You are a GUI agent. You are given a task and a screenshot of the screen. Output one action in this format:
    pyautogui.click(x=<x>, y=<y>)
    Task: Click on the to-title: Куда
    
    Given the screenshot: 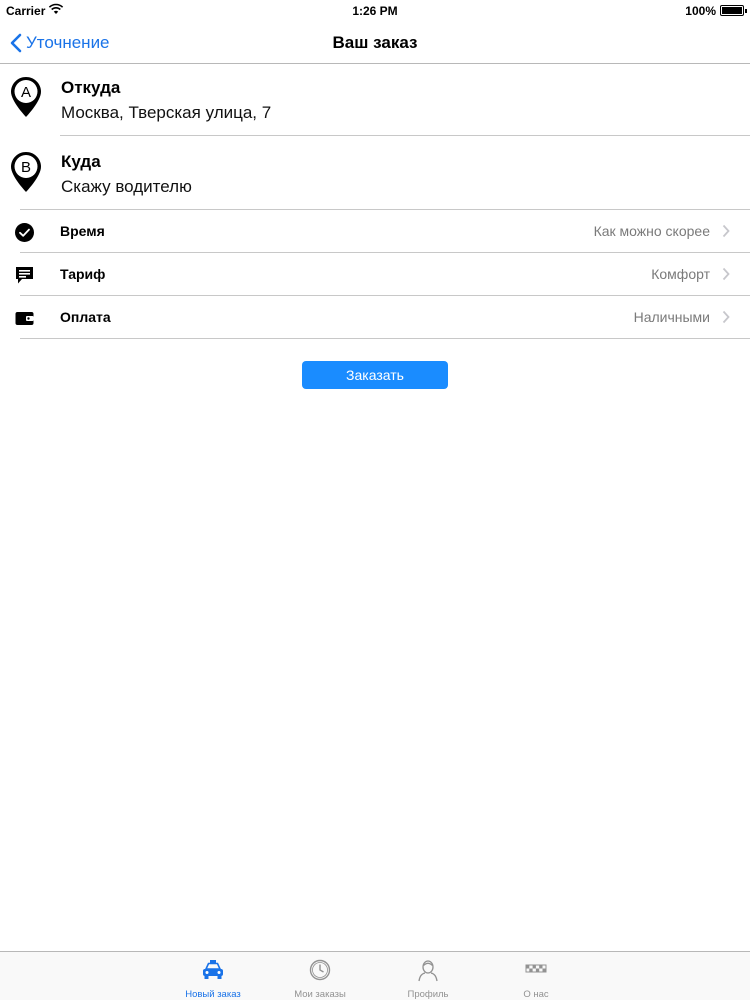 What is the action you would take?
    pyautogui.click(x=81, y=161)
    